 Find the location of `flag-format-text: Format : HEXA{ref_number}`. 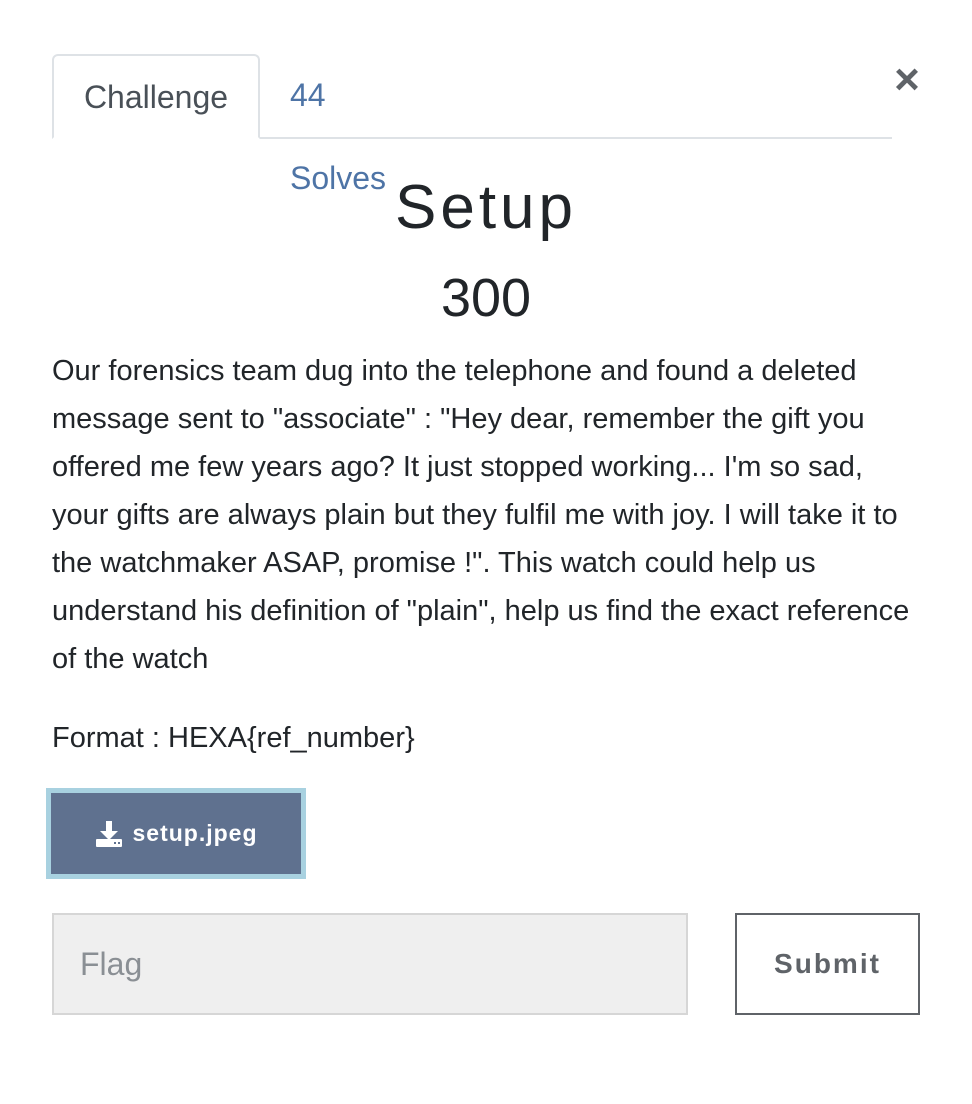

flag-format-text: Format : HEXA{ref_number} is located at coordinates (233, 738).